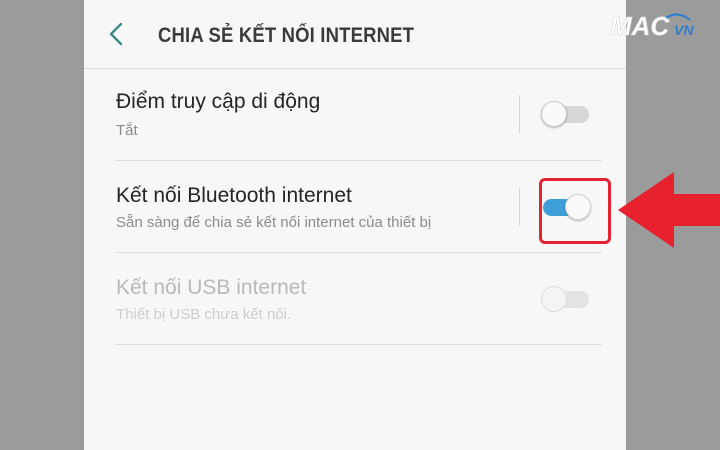 The image size is (720, 450). I want to click on svg-text: MAC, so click(640, 26).